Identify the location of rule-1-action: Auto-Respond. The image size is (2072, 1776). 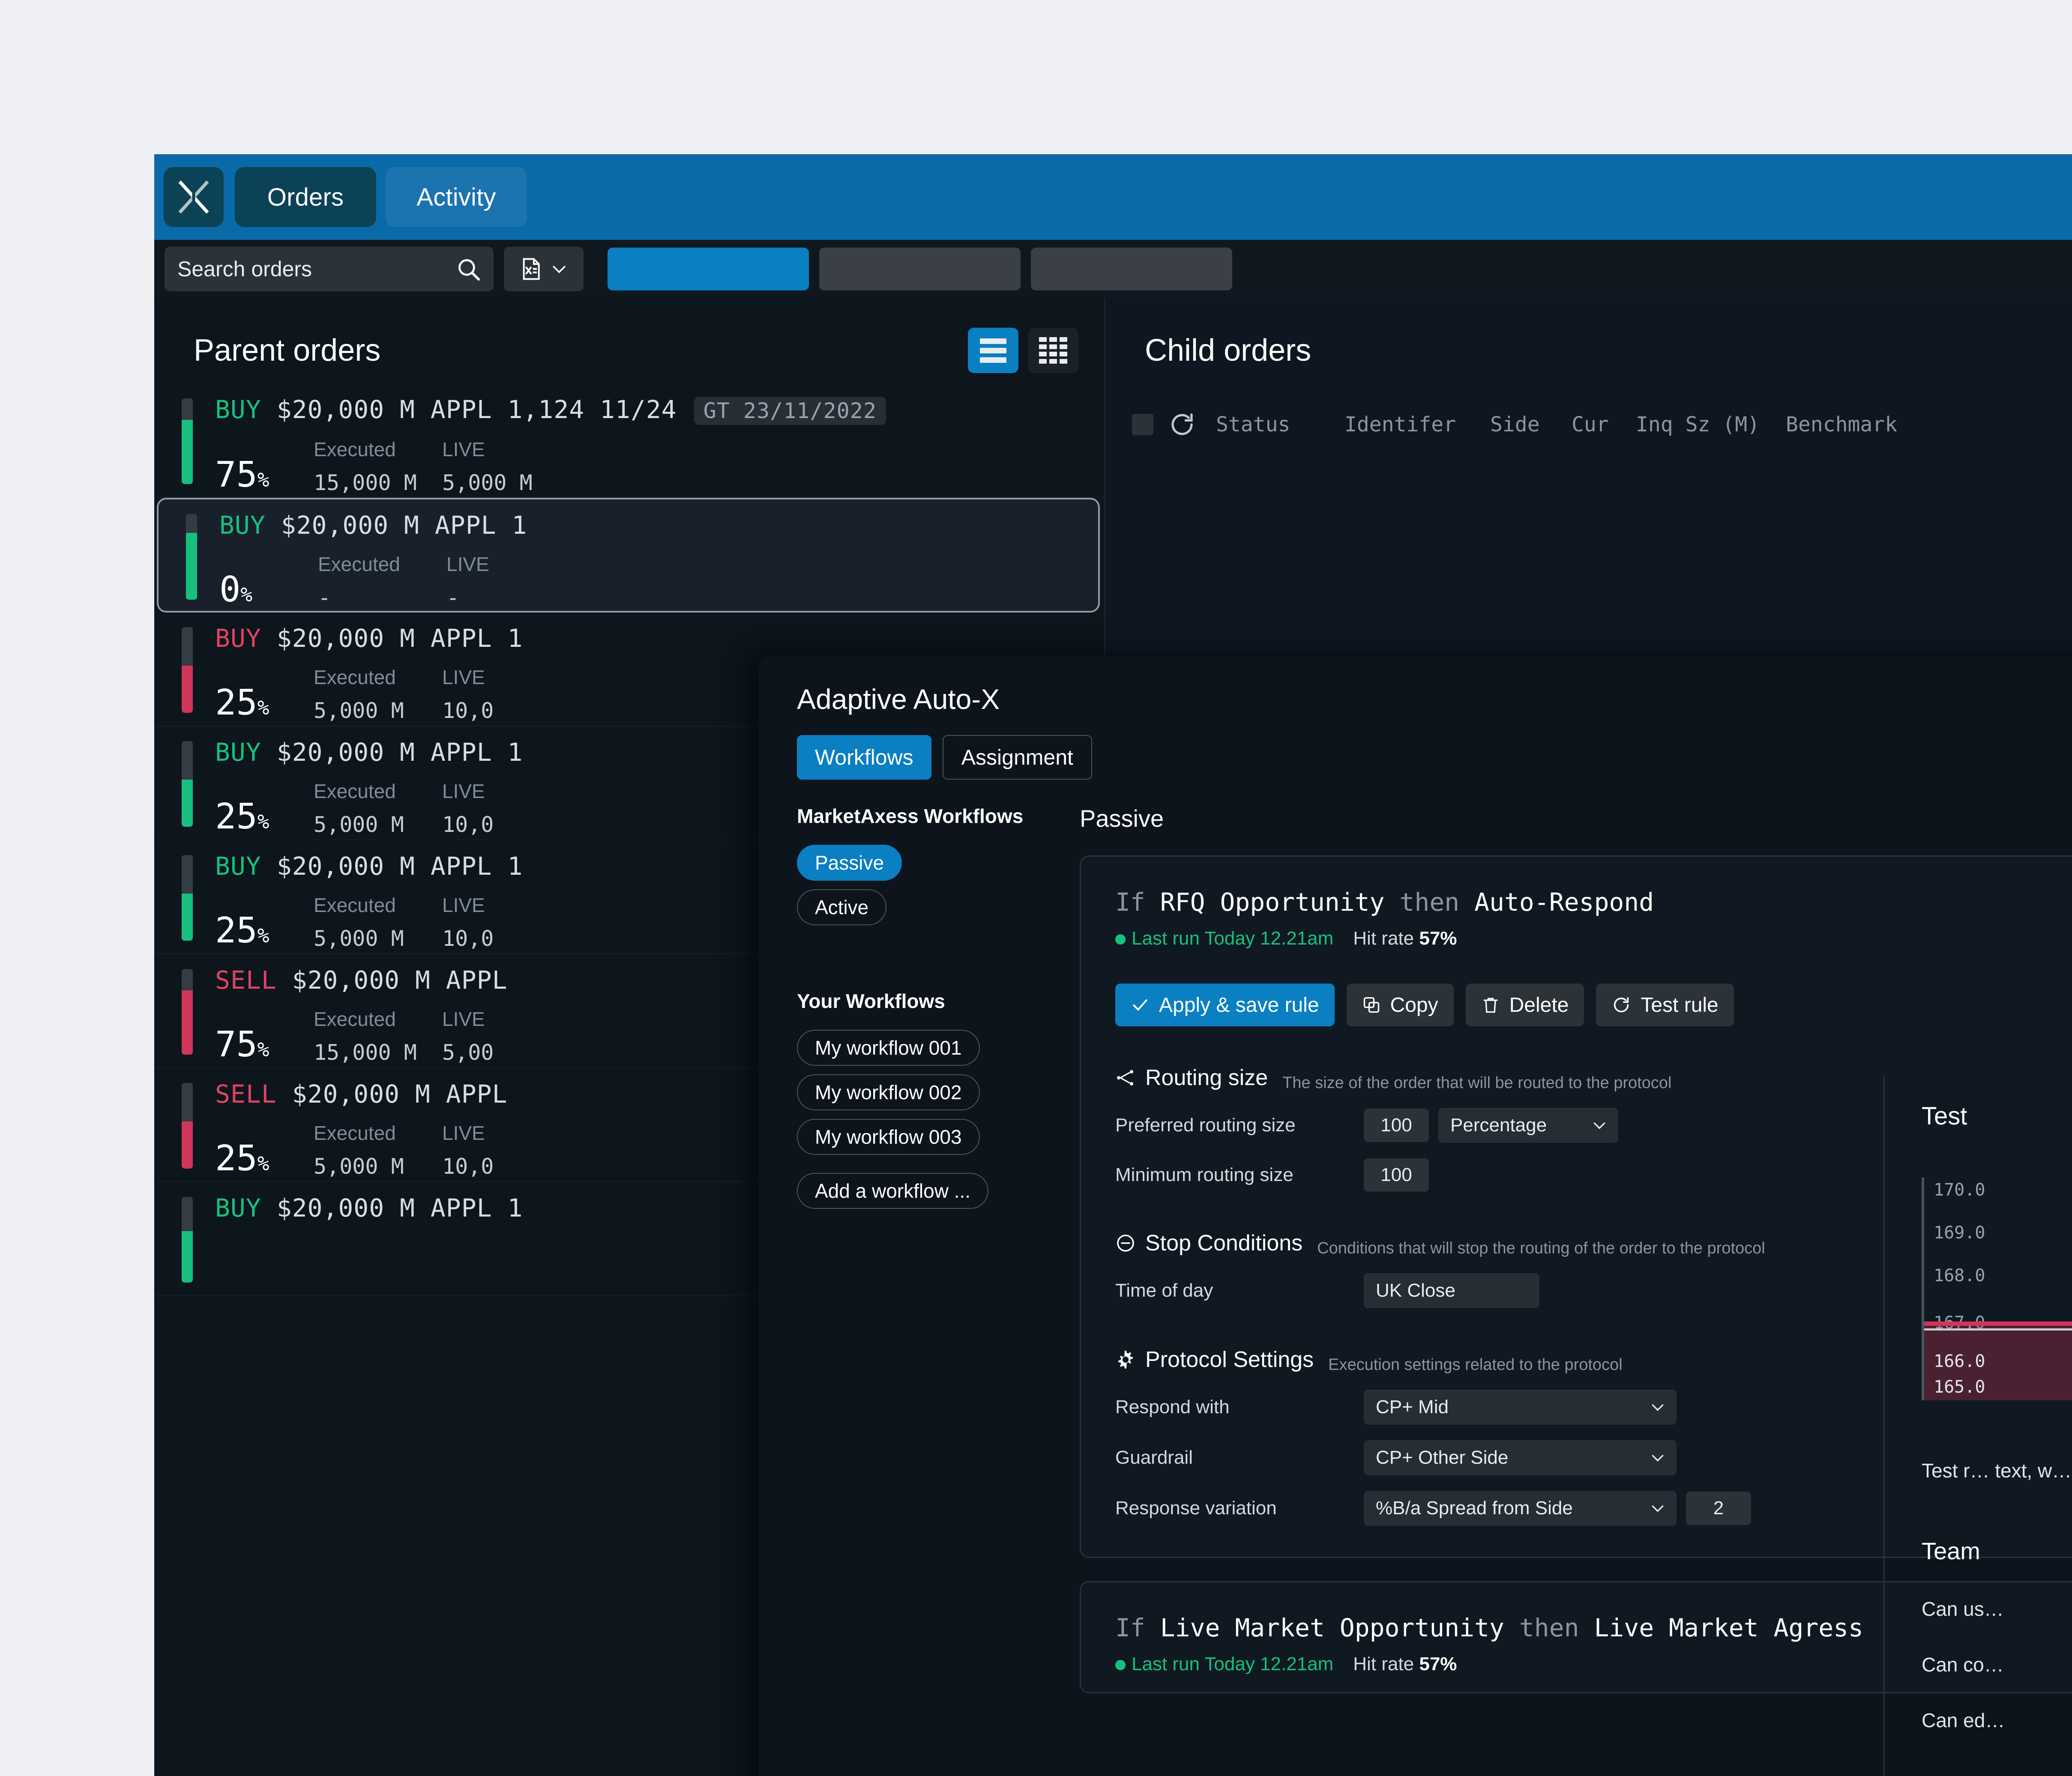
(1564, 903).